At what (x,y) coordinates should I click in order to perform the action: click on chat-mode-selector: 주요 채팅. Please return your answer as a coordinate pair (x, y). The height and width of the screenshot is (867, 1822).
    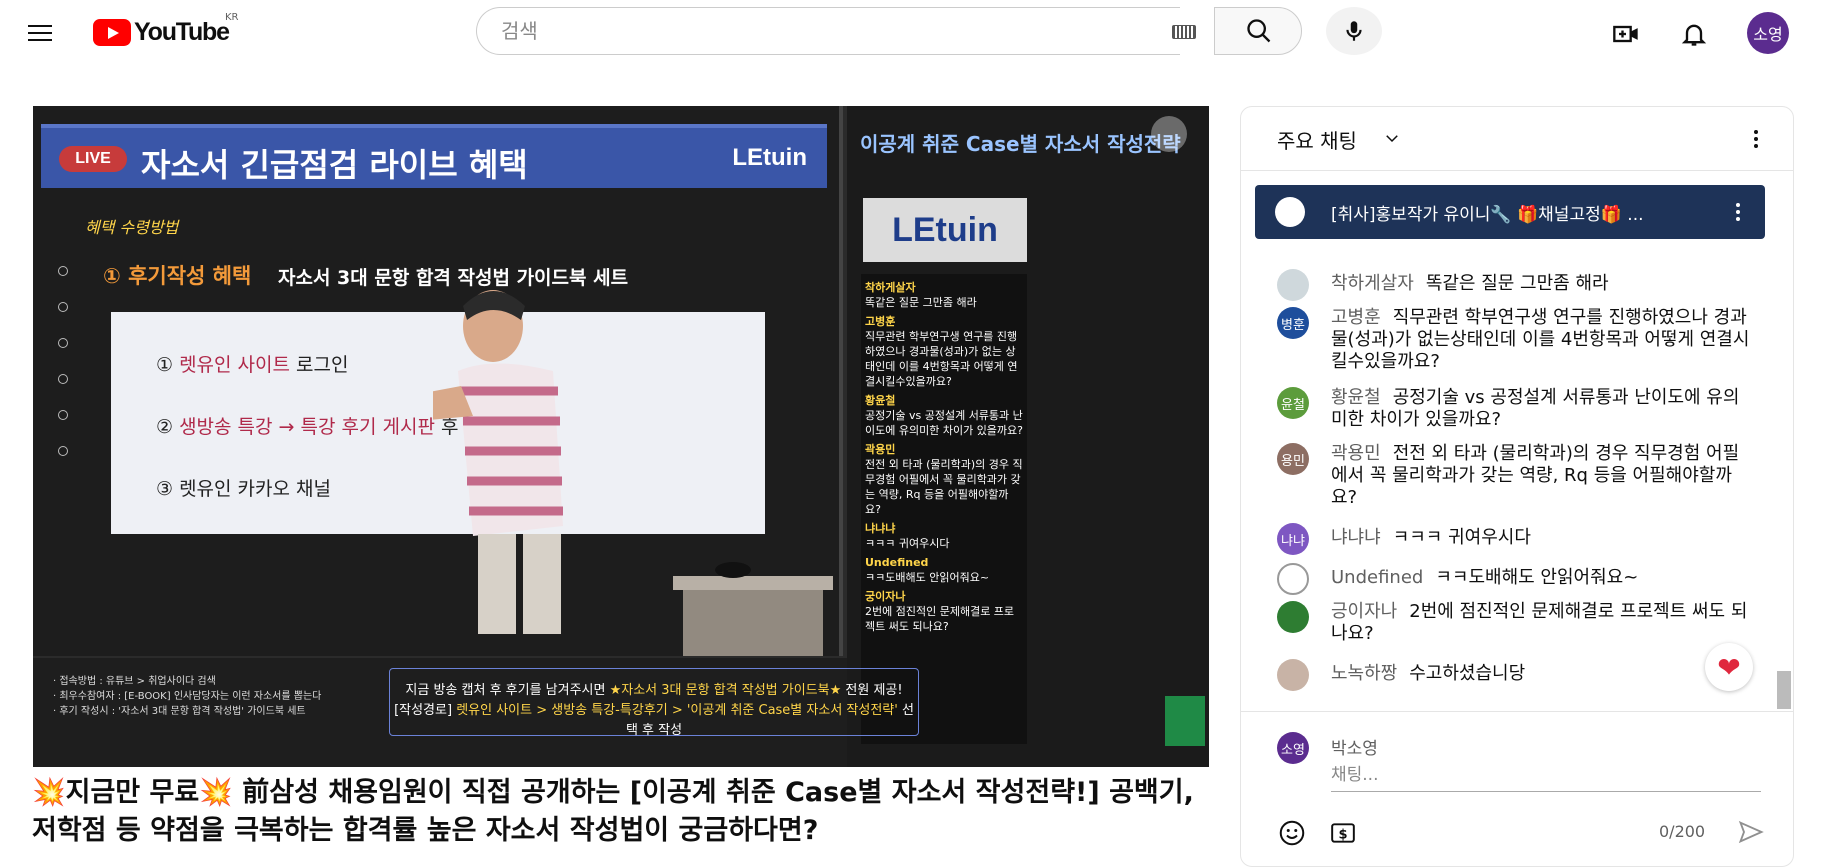
    Looking at the image, I should click on (1317, 139).